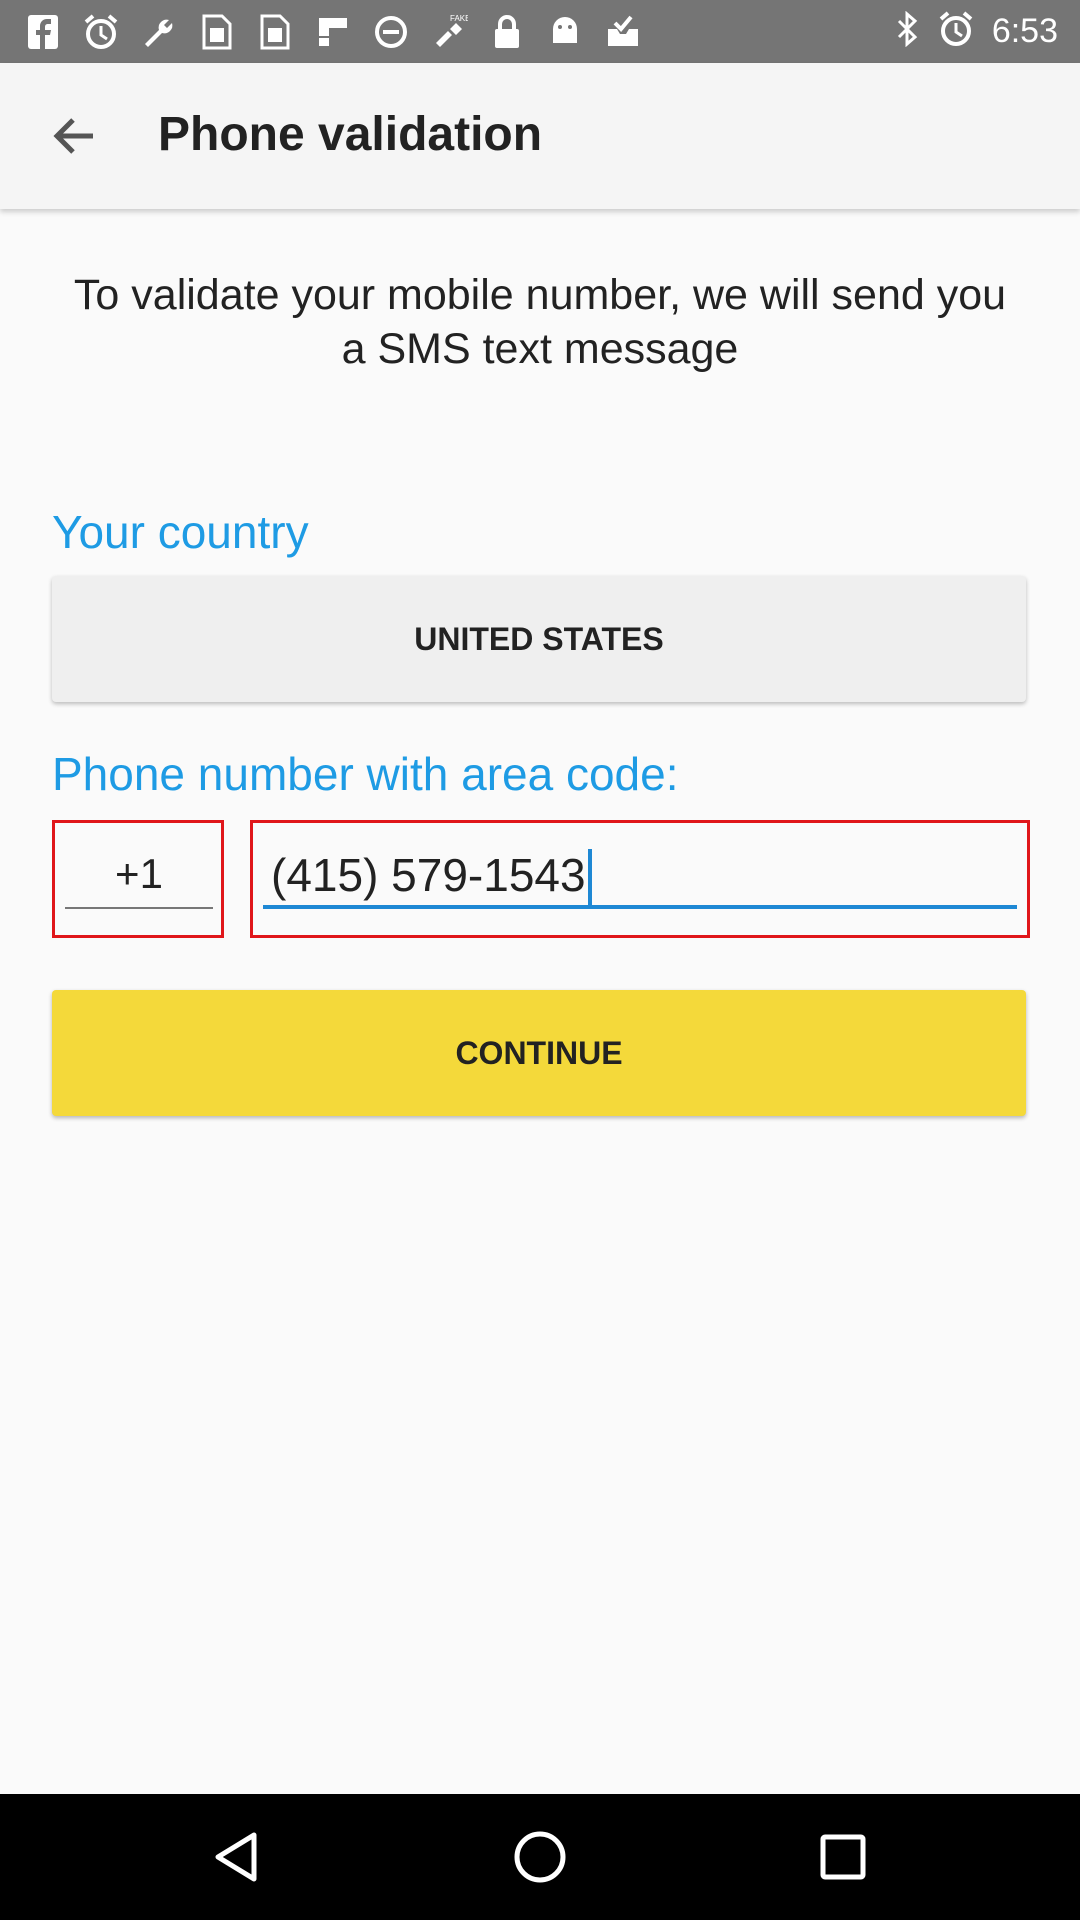 This screenshot has height=1920, width=1080. Describe the element at coordinates (365, 774) in the screenshot. I see `phone-label: Phone number with area code:` at that location.